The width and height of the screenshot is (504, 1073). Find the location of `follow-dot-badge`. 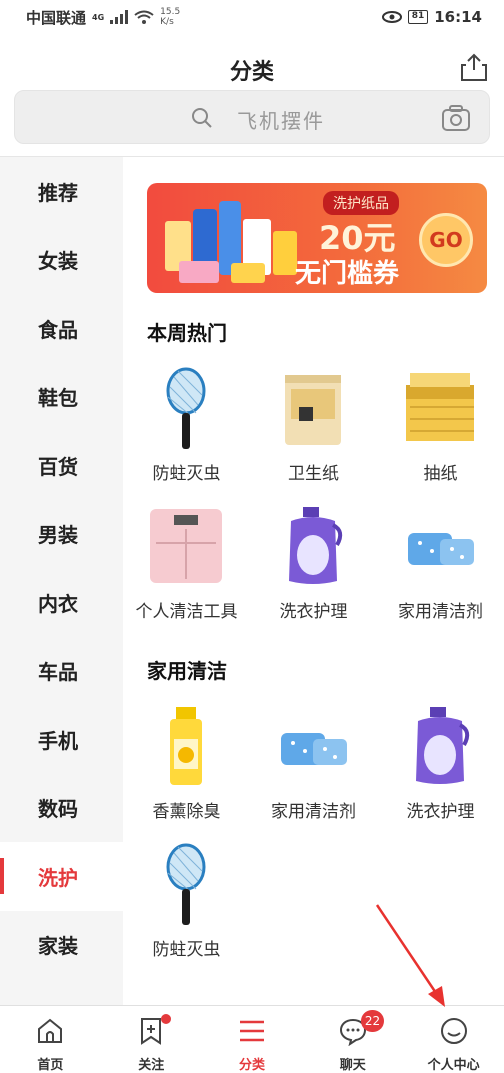

follow-dot-badge is located at coordinates (166, 1019).